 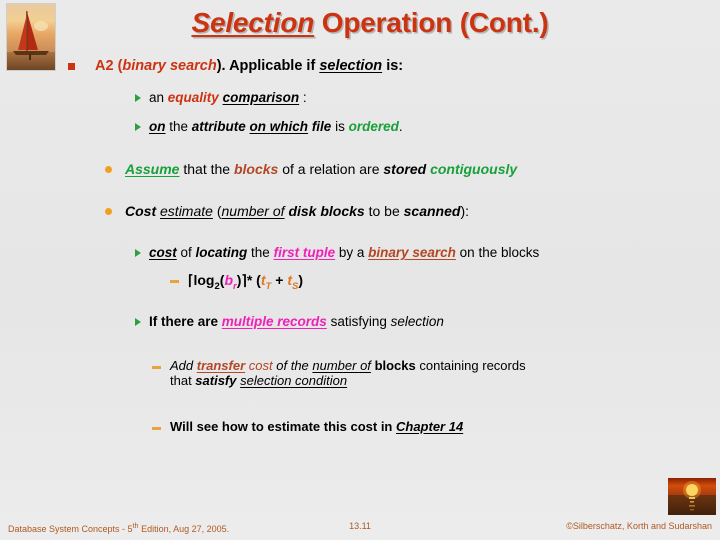 What do you see at coordinates (433, 380) in the screenshot?
I see `bullet-add-transfer-line2: that satisfy selection condition` at bounding box center [433, 380].